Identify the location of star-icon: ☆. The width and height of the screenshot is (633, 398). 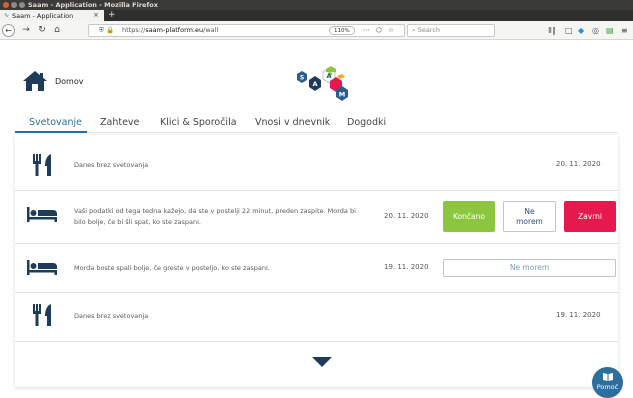
(391, 30).